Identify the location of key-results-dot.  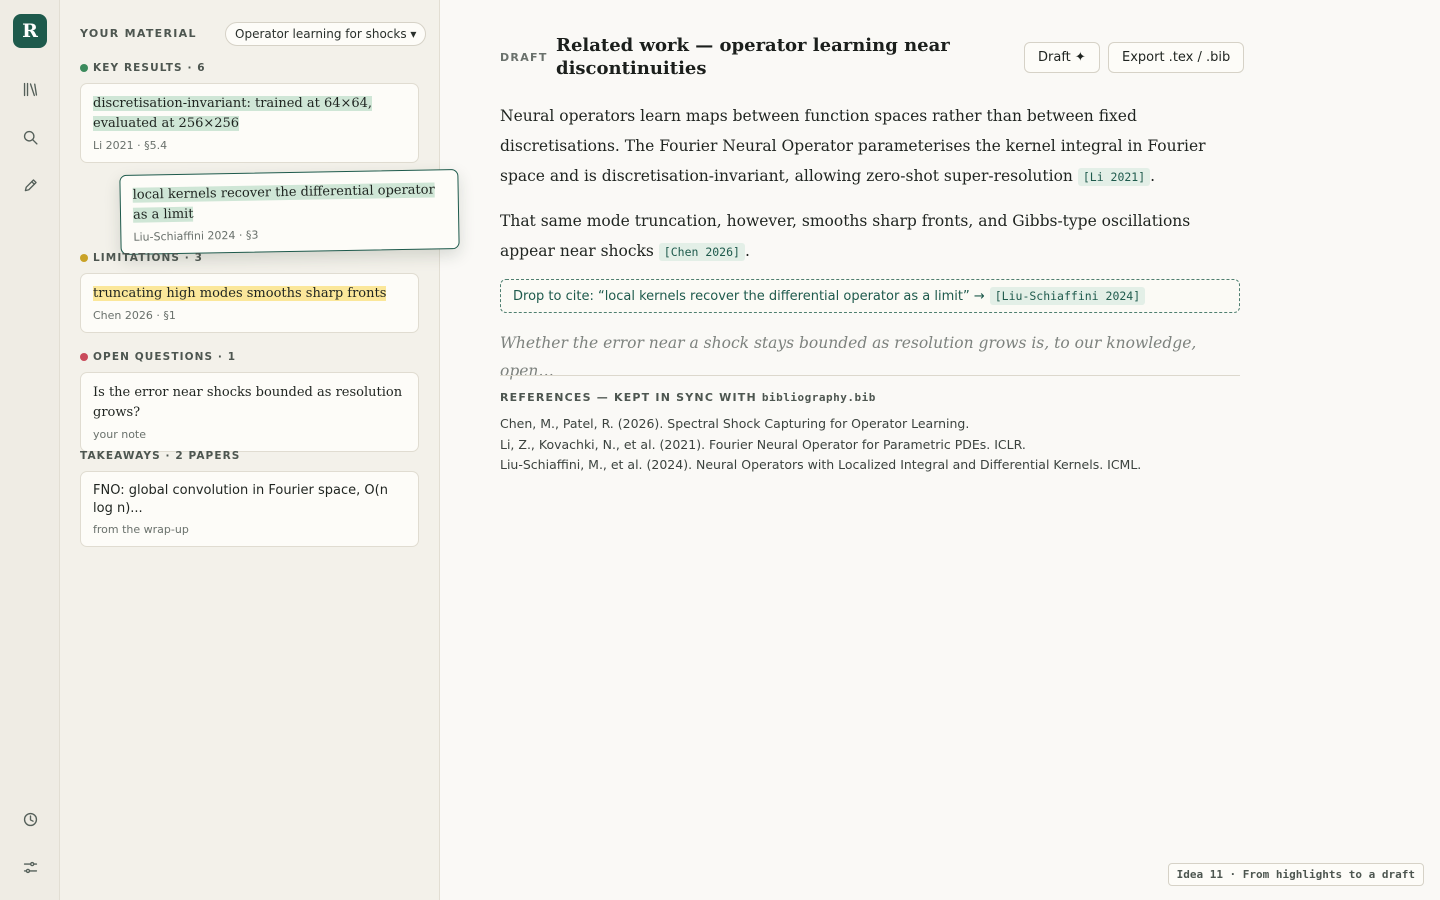
(84, 68).